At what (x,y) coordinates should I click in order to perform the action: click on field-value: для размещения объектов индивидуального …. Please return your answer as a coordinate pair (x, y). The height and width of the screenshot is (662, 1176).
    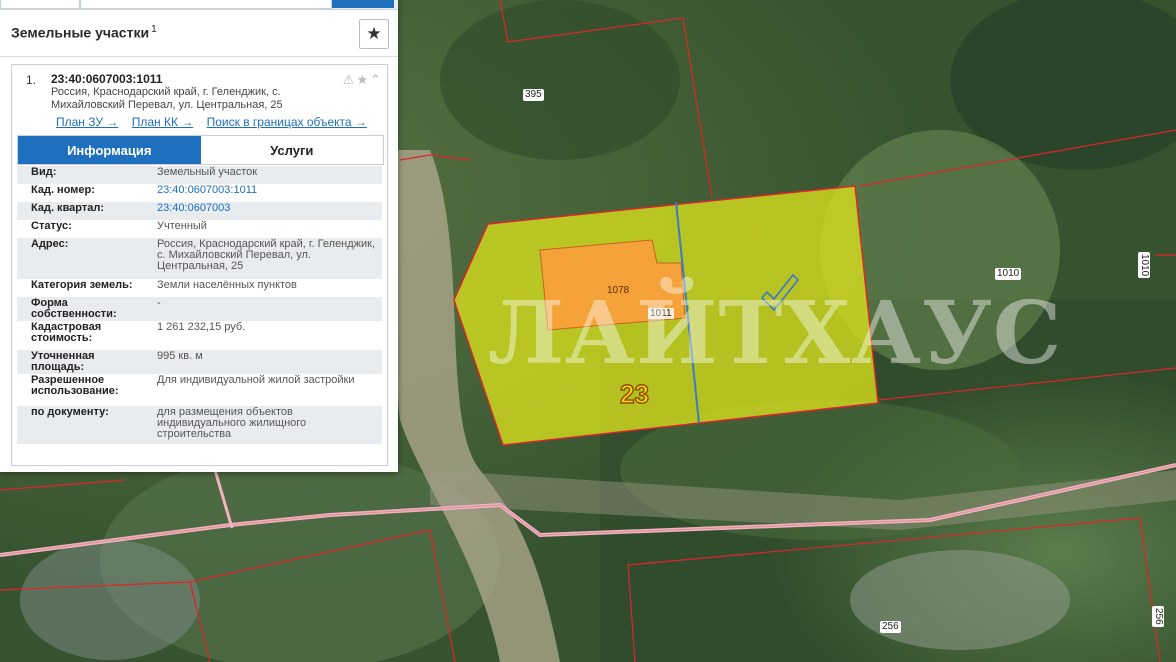
    Looking at the image, I should click on (262, 425).